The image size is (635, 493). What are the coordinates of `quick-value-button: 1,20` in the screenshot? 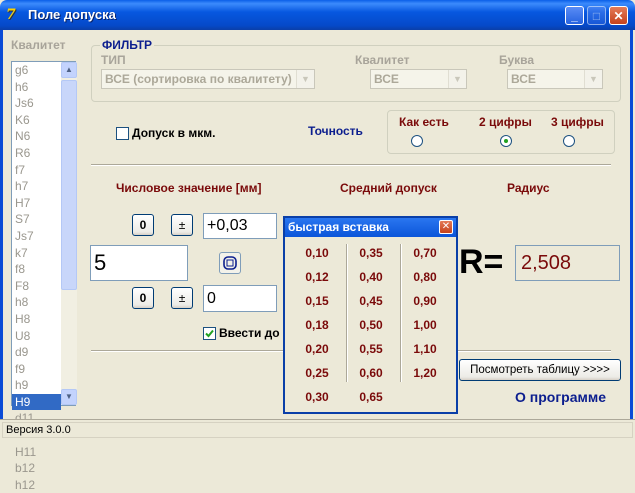 It's located at (425, 373).